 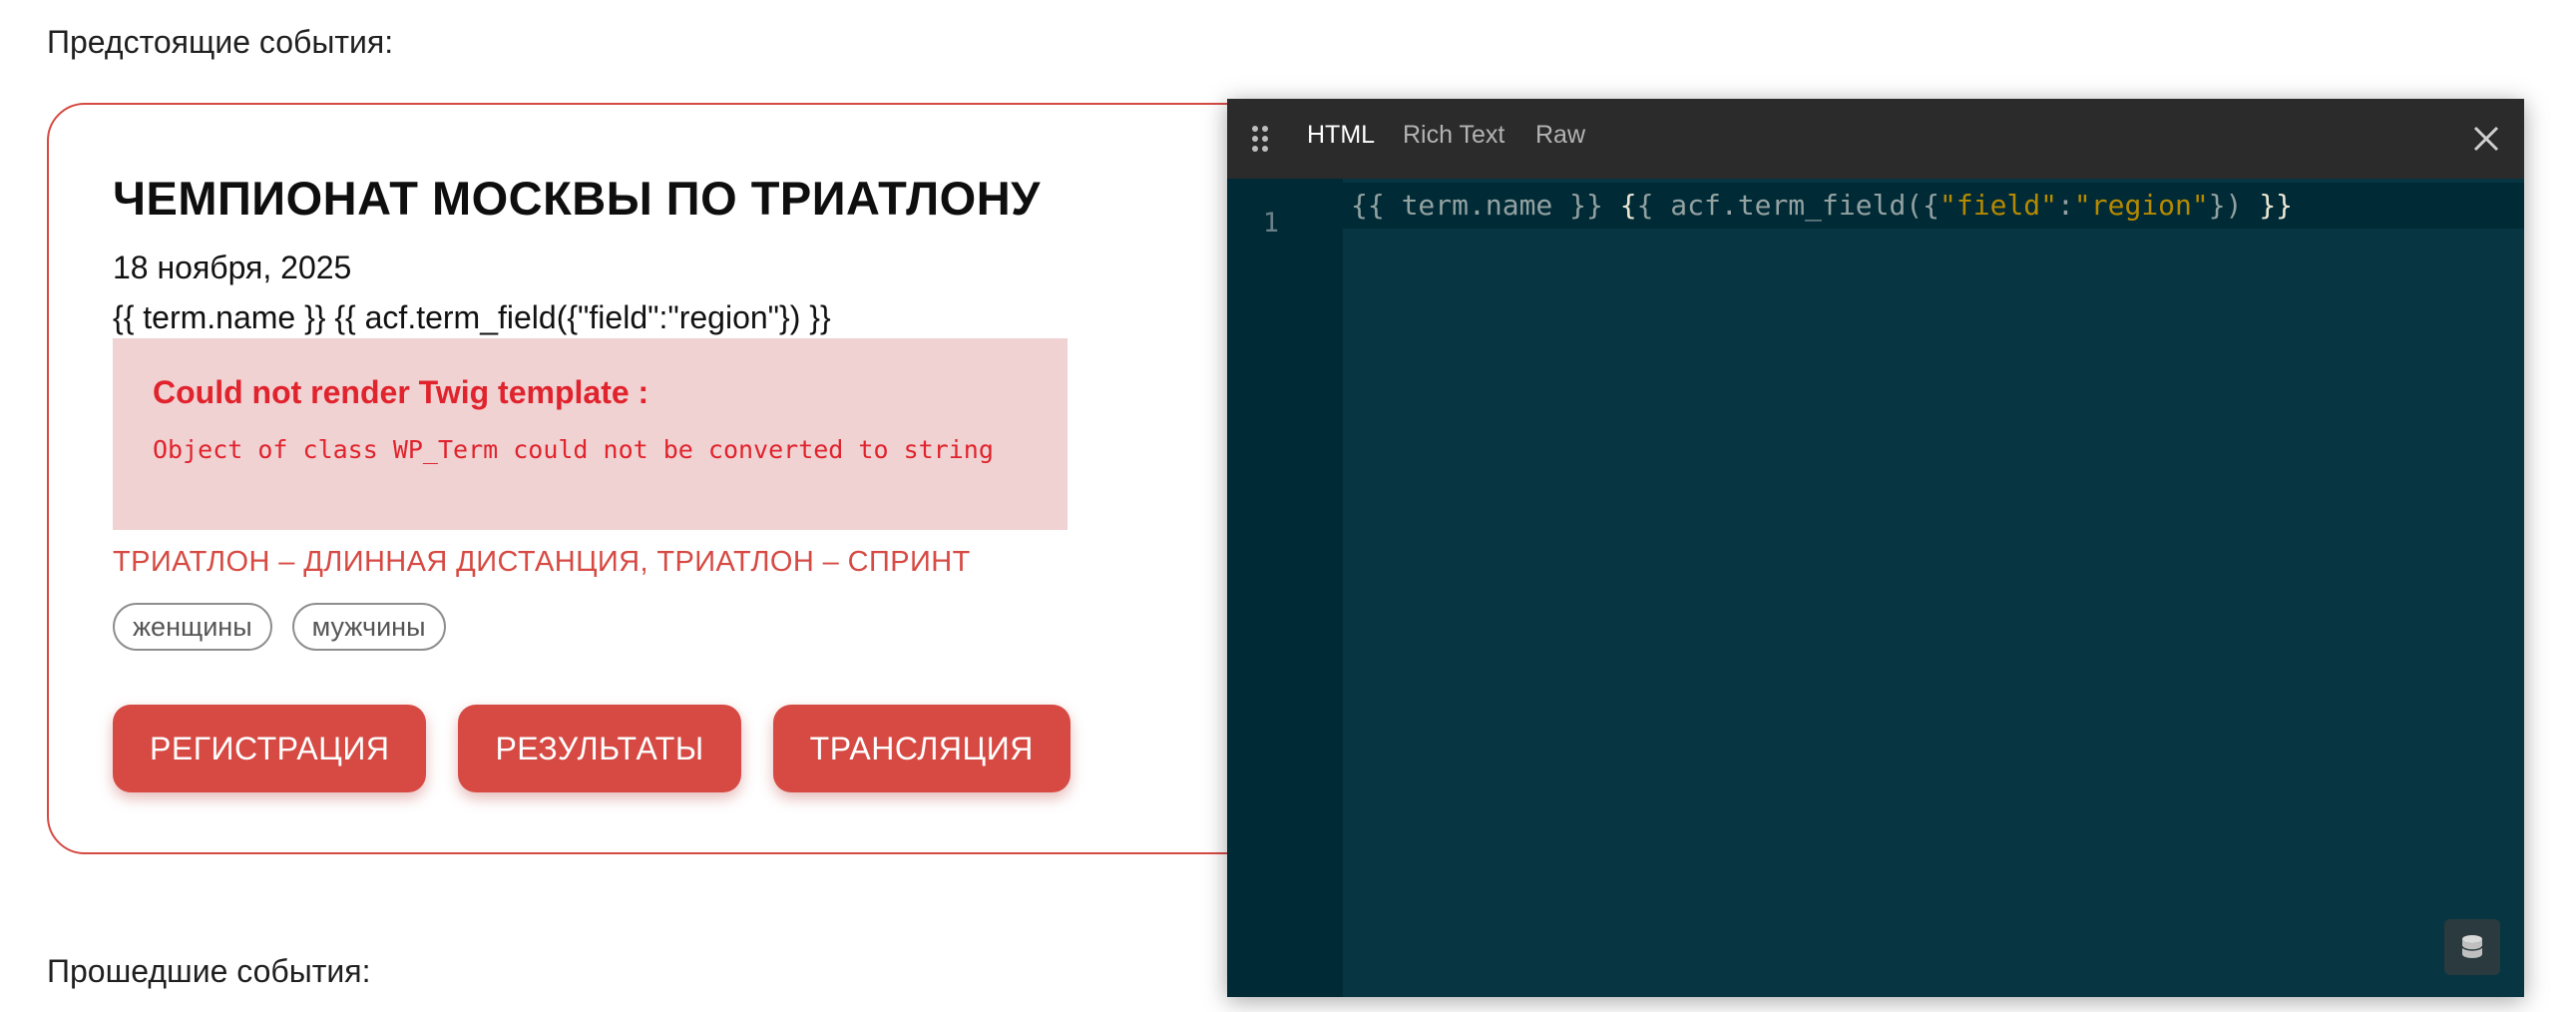 I want to click on code-string-token: "field", so click(x=1998, y=205).